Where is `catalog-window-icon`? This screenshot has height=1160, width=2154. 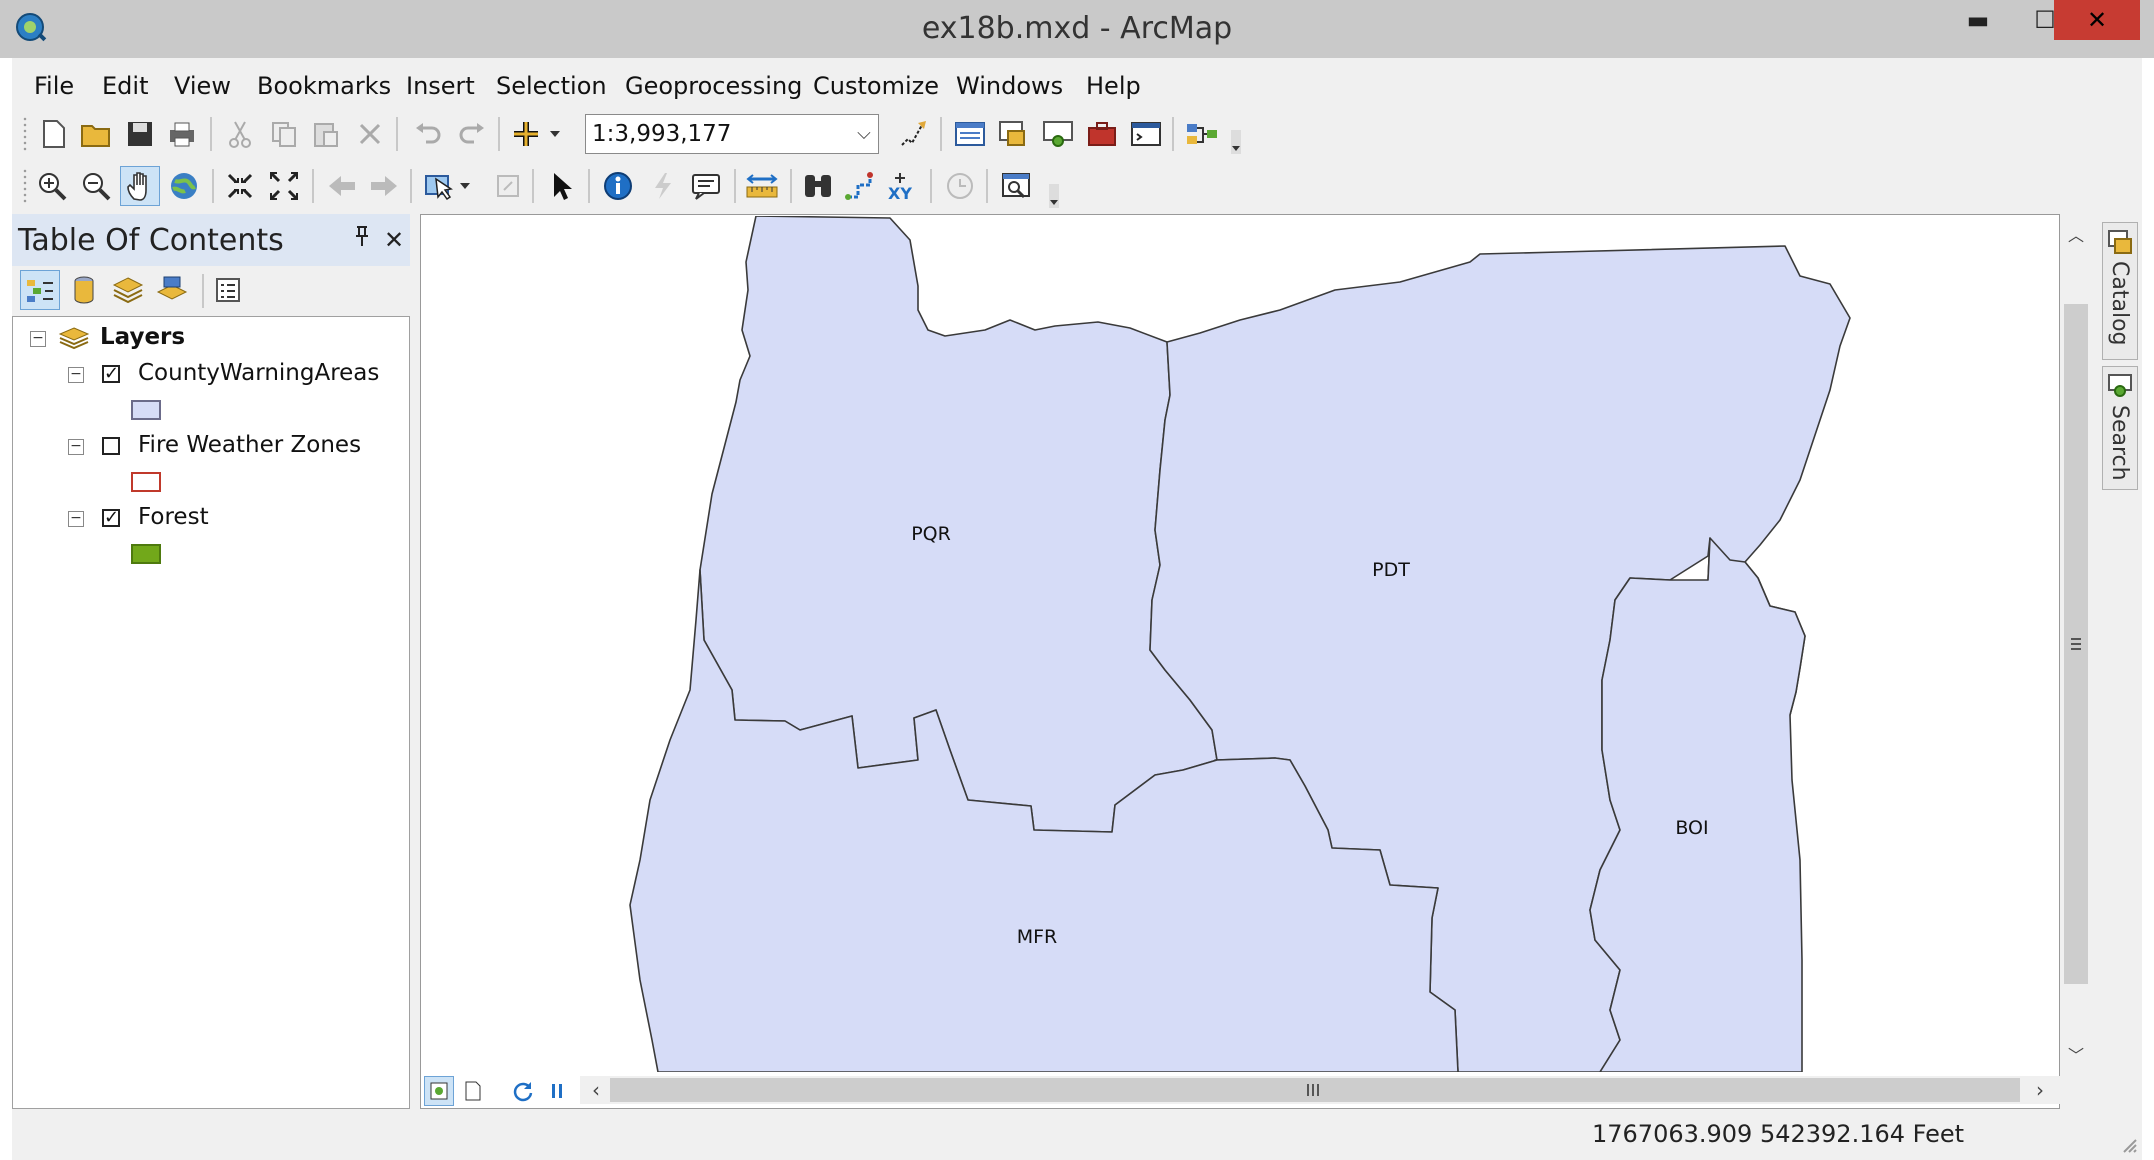
catalog-window-icon is located at coordinates (1014, 134).